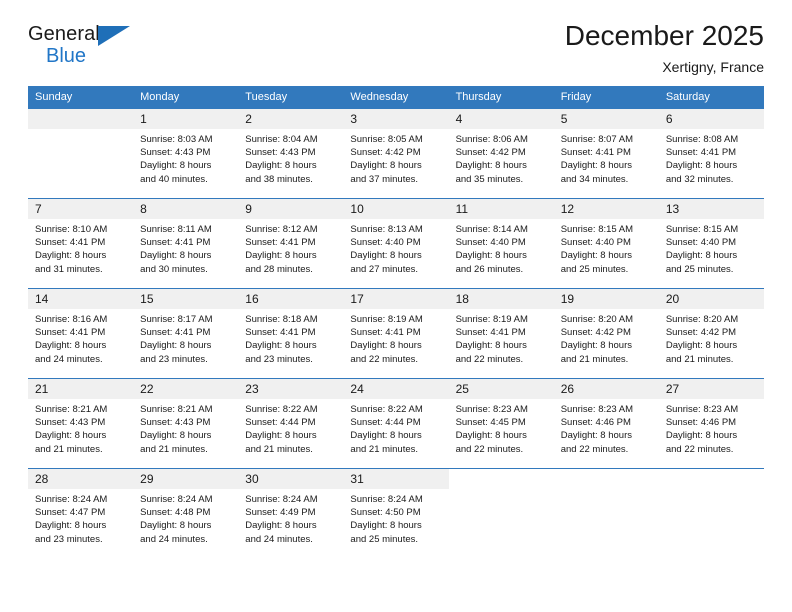  I want to click on day-number: 24, so click(396, 389).